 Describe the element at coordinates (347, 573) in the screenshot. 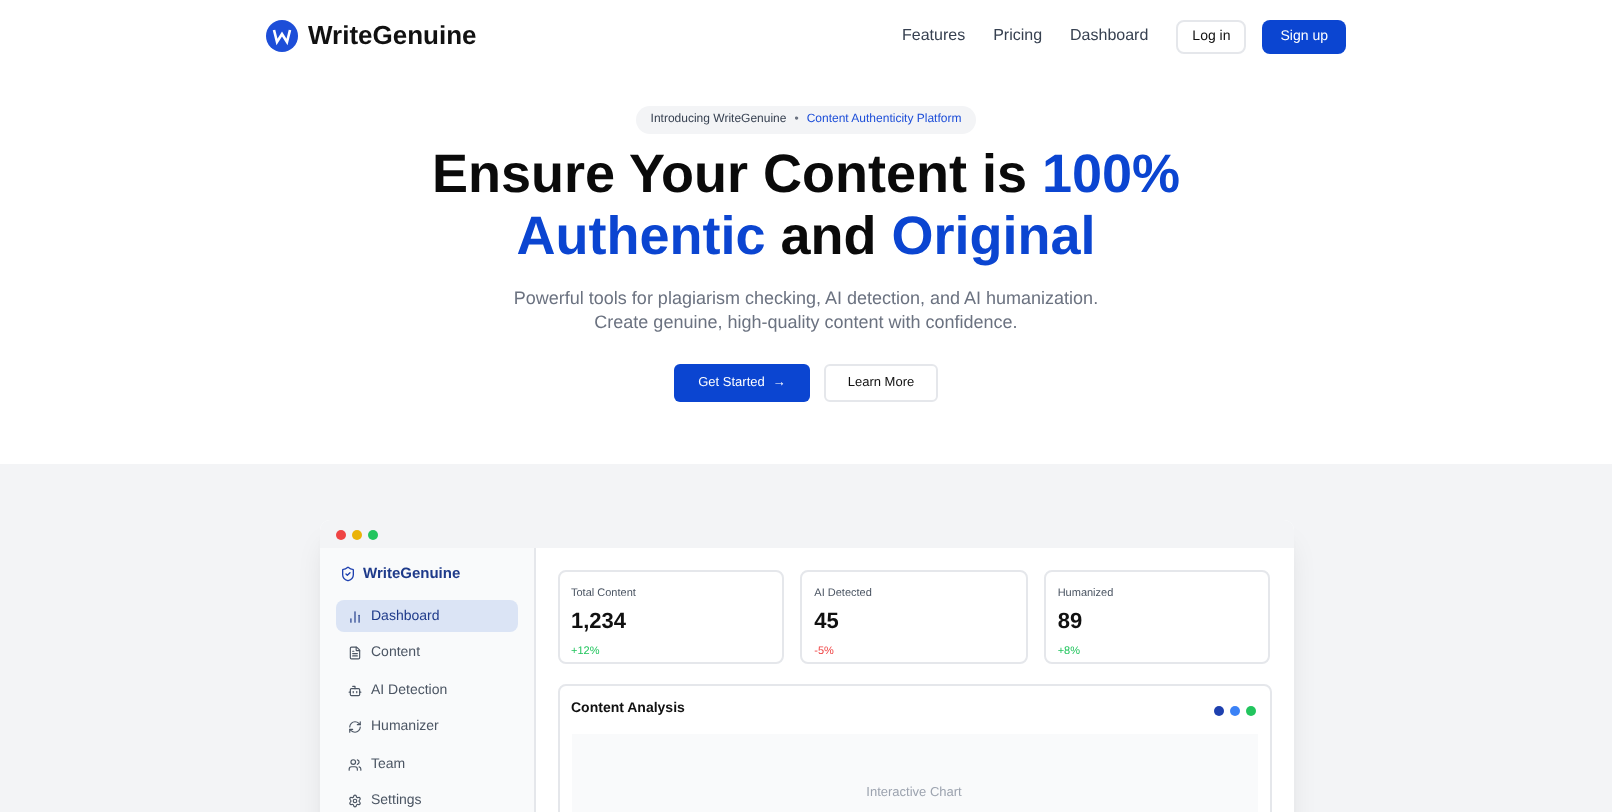

I see `shield-icon` at that location.